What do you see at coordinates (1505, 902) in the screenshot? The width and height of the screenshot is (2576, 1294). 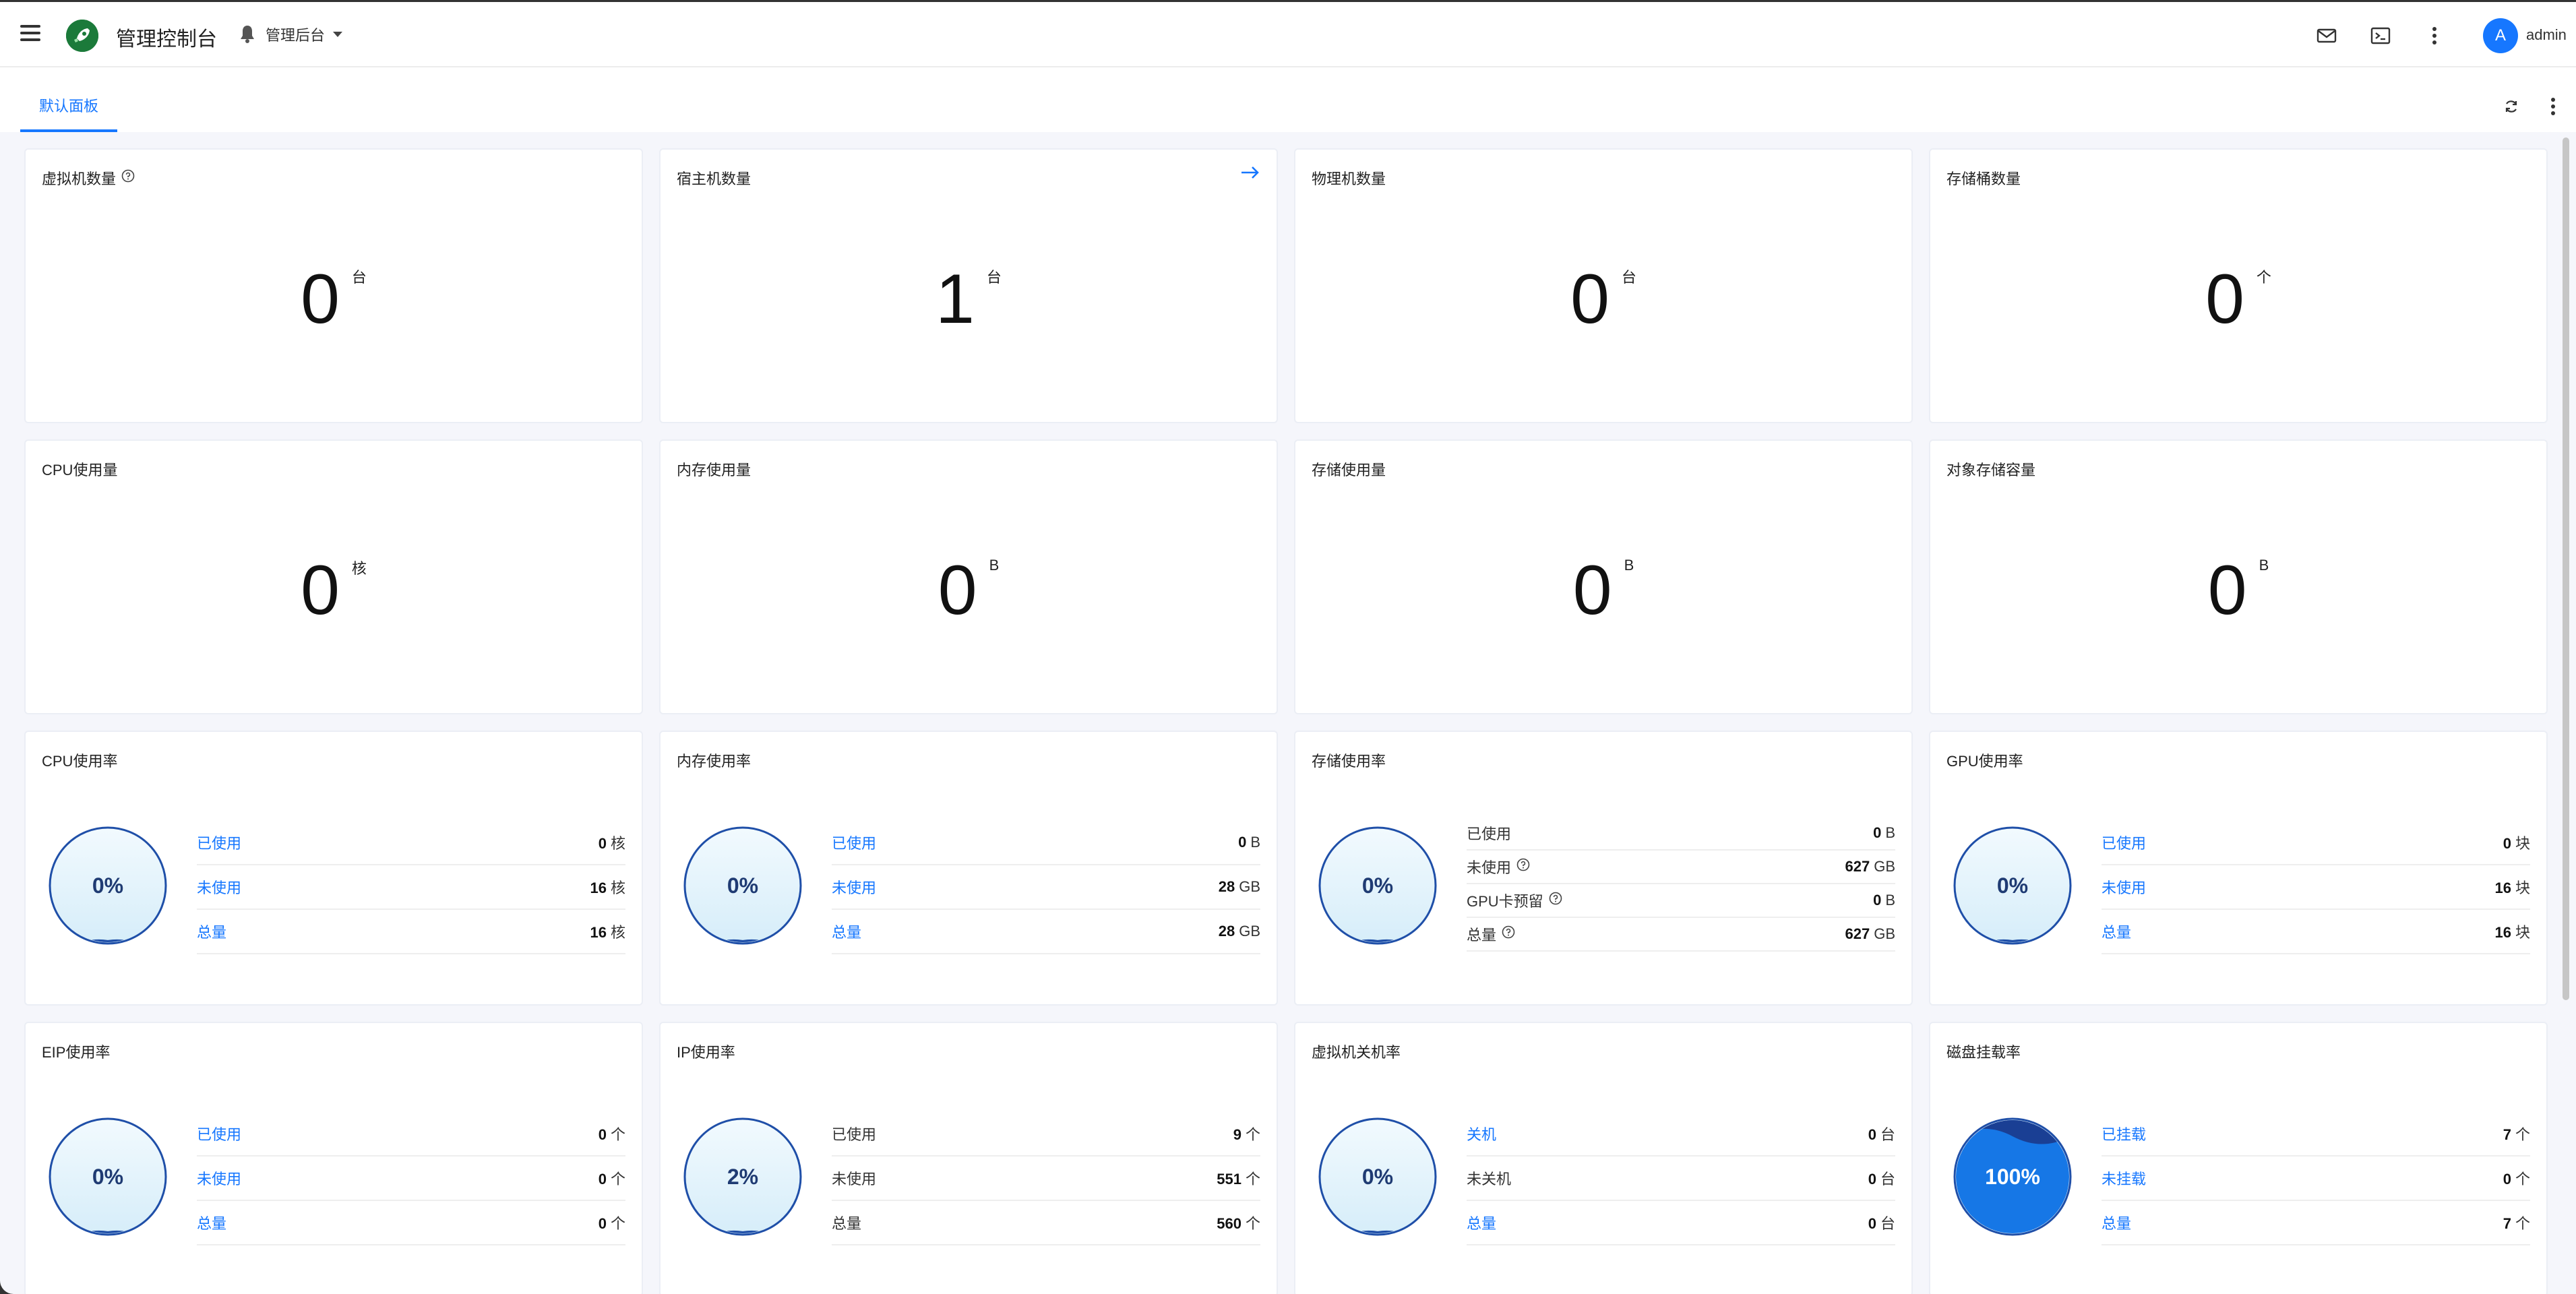 I see `usage-row-label-text: GPU卡预留` at bounding box center [1505, 902].